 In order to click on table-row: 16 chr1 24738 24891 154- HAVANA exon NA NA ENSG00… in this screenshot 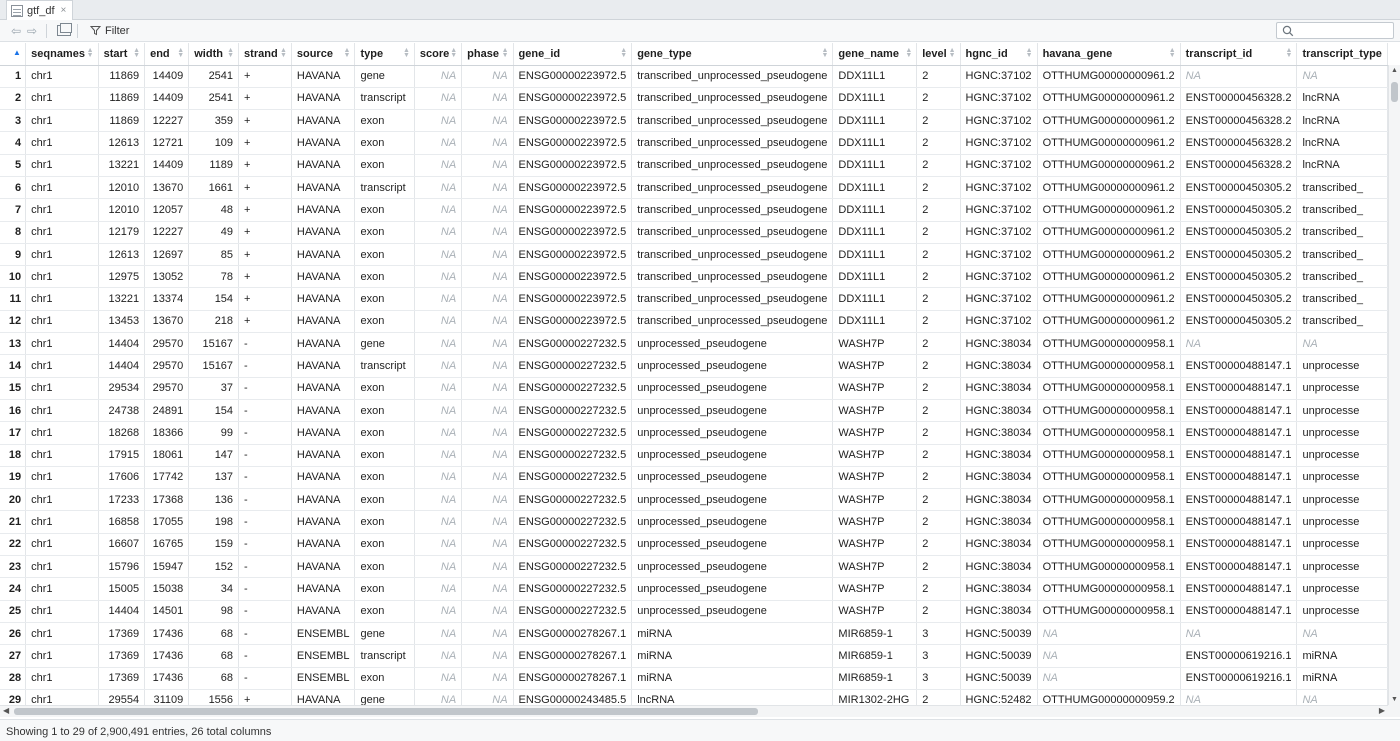, I will do `click(694, 411)`.